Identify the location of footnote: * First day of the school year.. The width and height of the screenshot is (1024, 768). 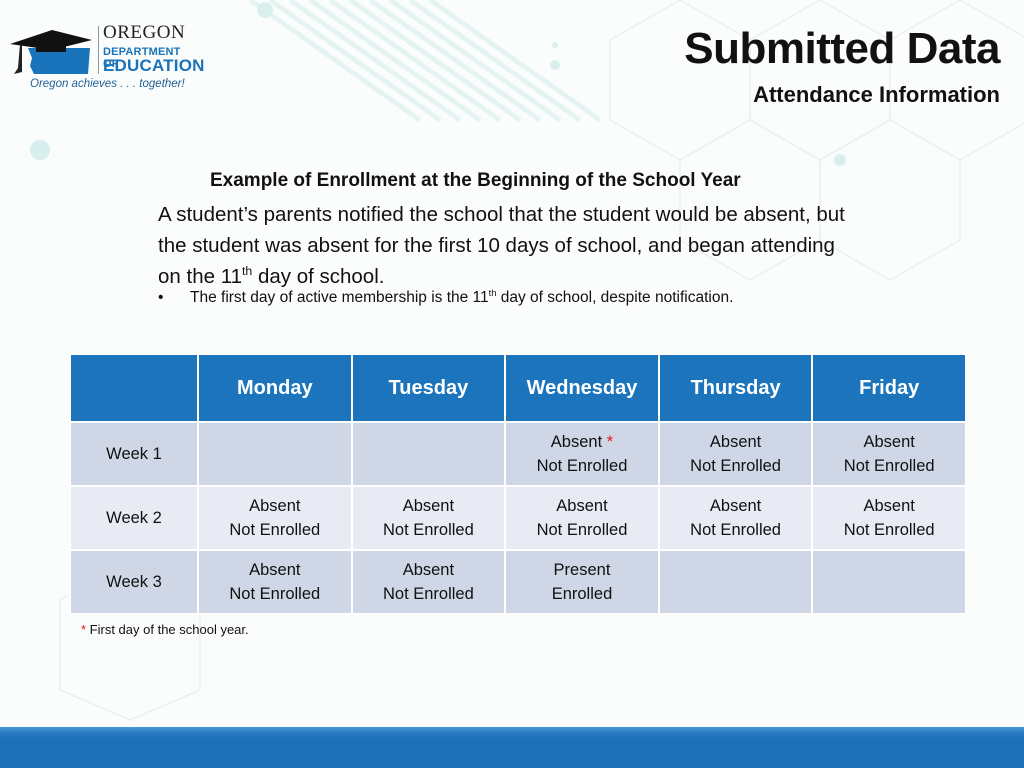
(165, 629).